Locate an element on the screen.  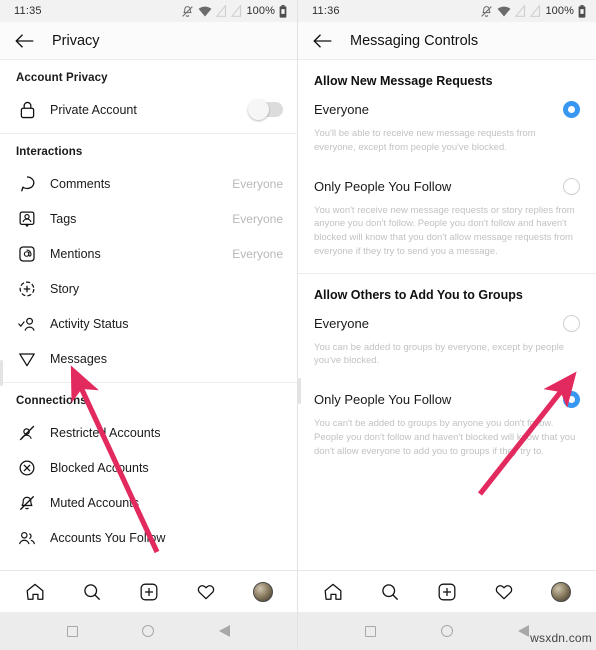
watermark: wsxdn.com is located at coordinates (561, 638).